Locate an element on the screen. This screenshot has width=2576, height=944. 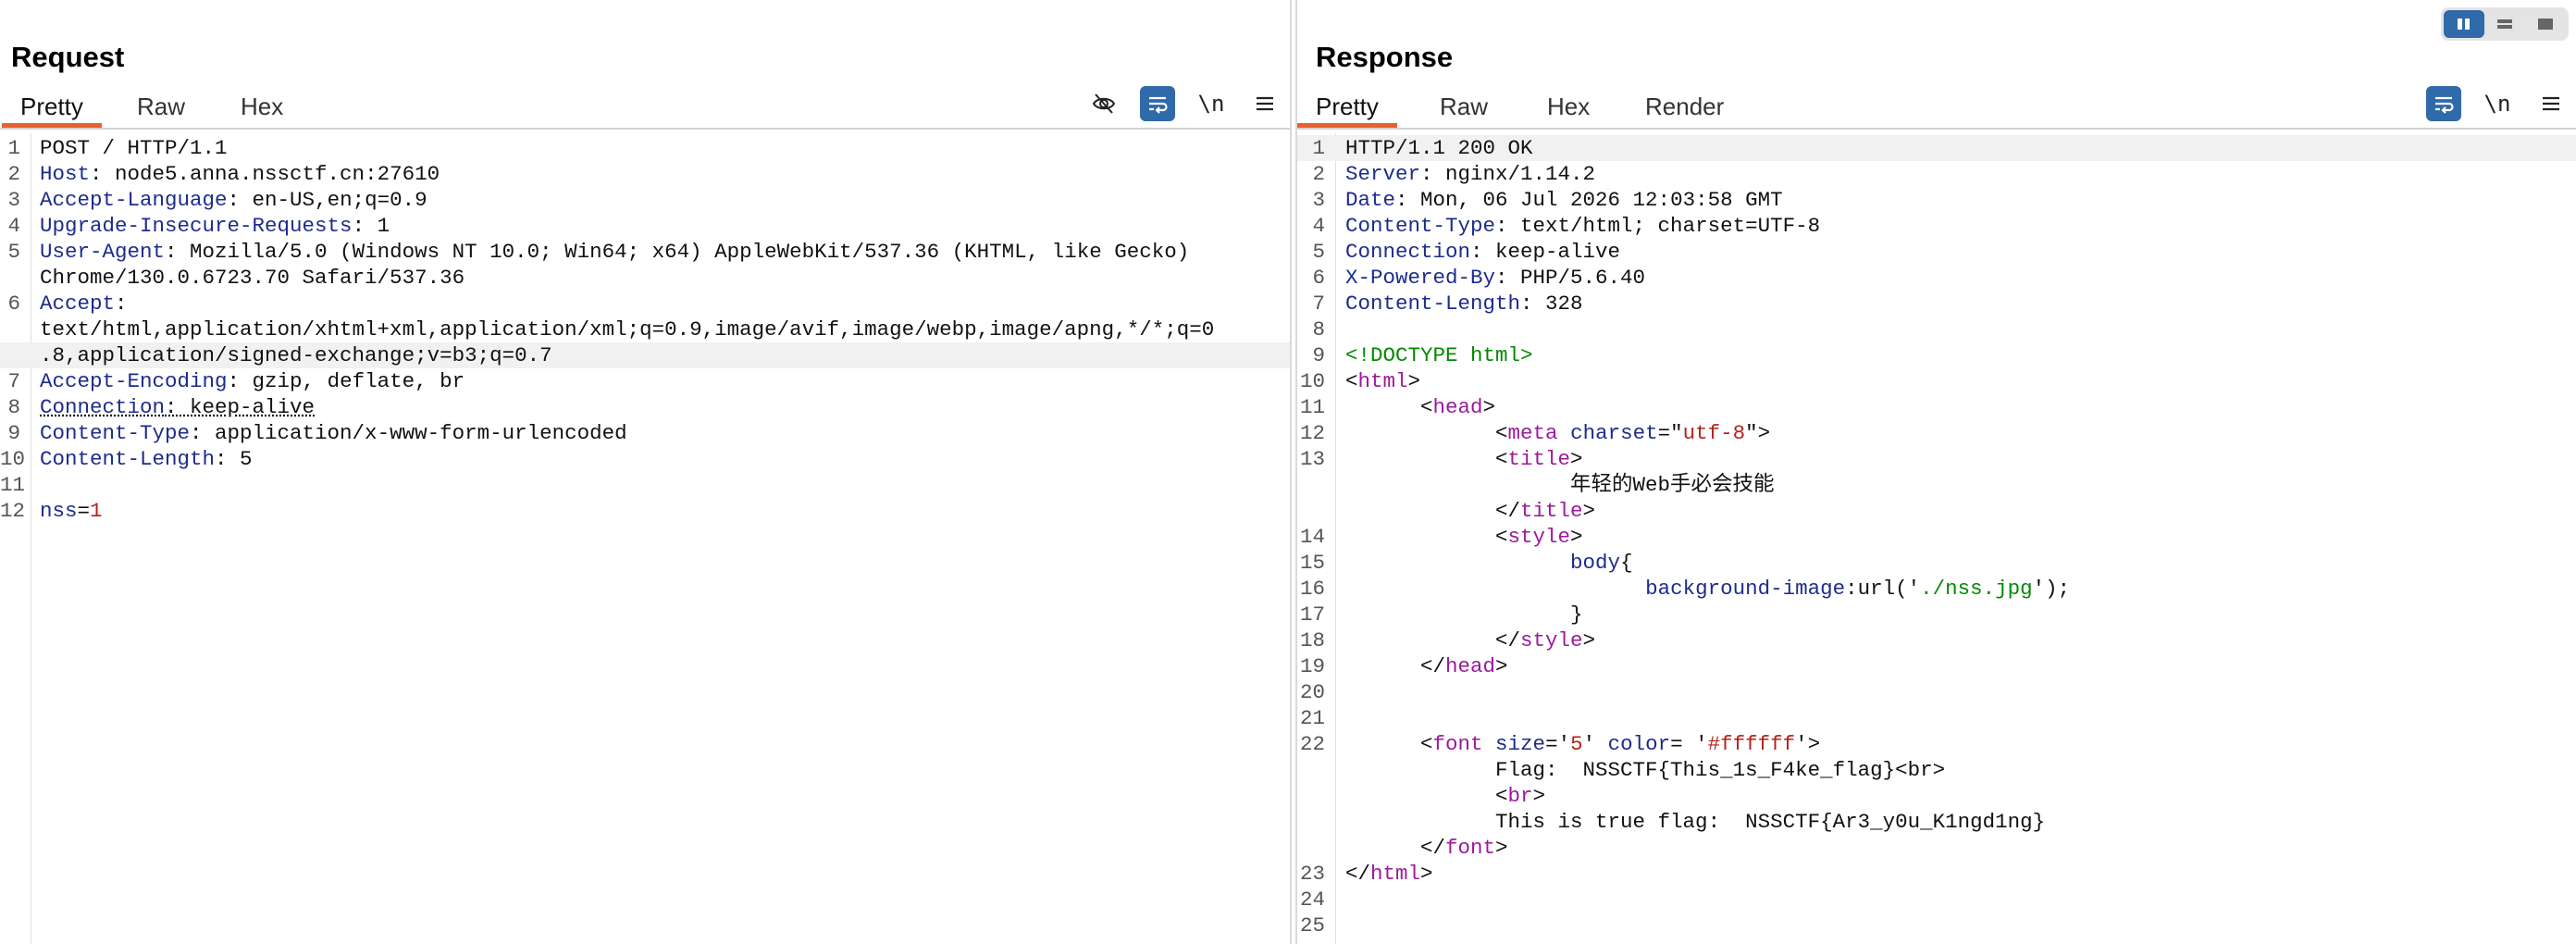
line-content: Accept-Encoding: gzip, deflate, br is located at coordinates (252, 381).